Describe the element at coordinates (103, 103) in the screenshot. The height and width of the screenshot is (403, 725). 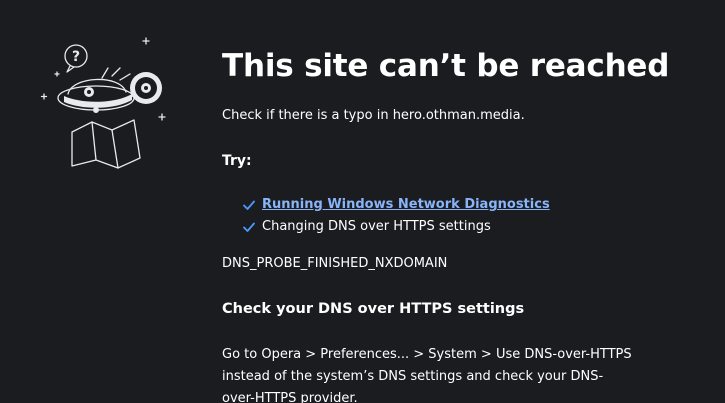
I see `lost-explorer-illustration: ?` at that location.